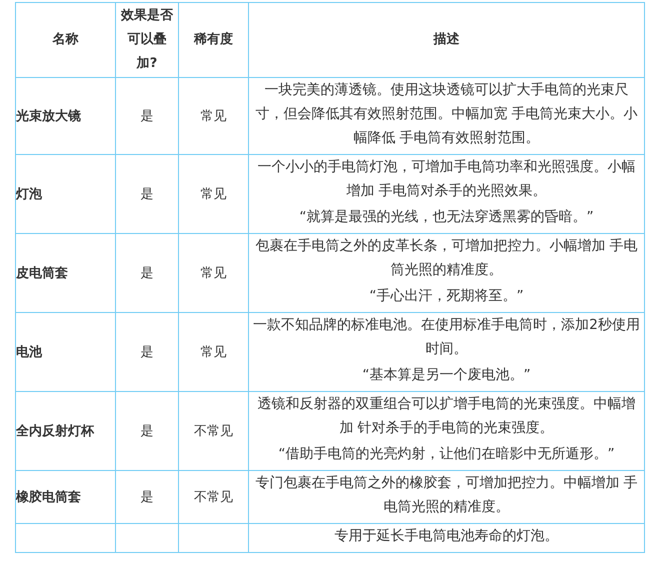 The image size is (649, 585). What do you see at coordinates (446, 296) in the screenshot?
I see `description-text: “手心出汗，死期将至。”` at bounding box center [446, 296].